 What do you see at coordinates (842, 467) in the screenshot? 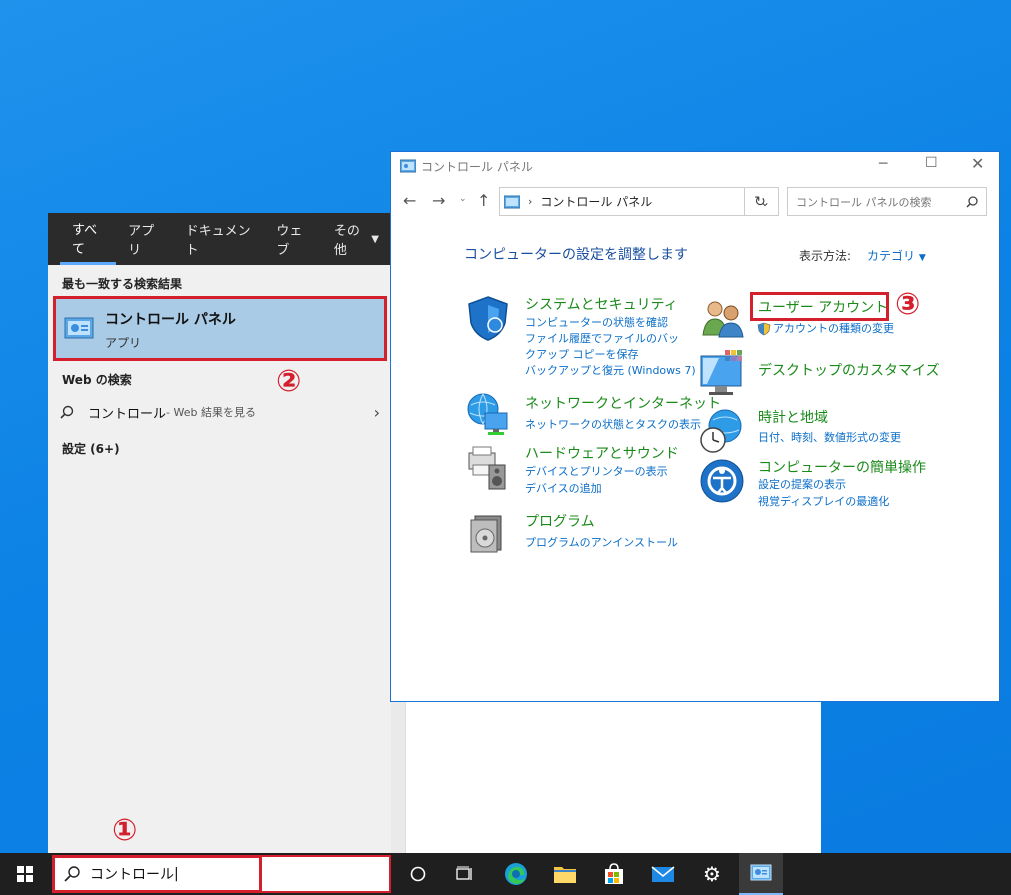
I see `category-ease-of-access: コンピューターの簡単操作` at bounding box center [842, 467].